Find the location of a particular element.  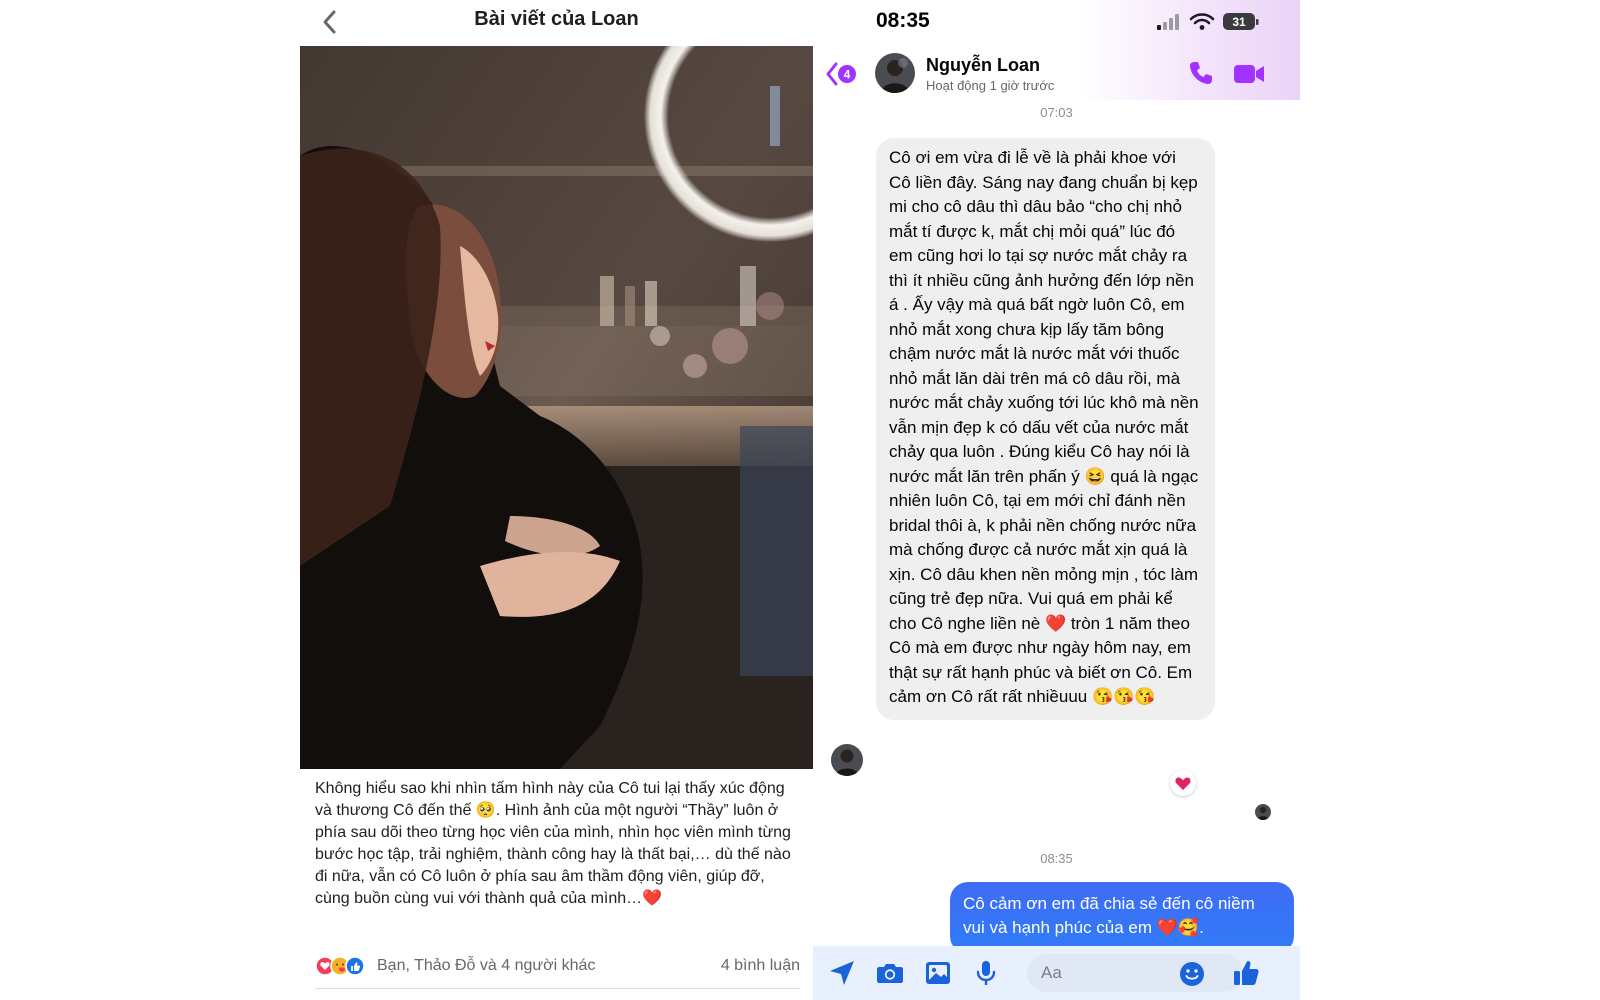

unread-badge: 4 is located at coordinates (847, 75).